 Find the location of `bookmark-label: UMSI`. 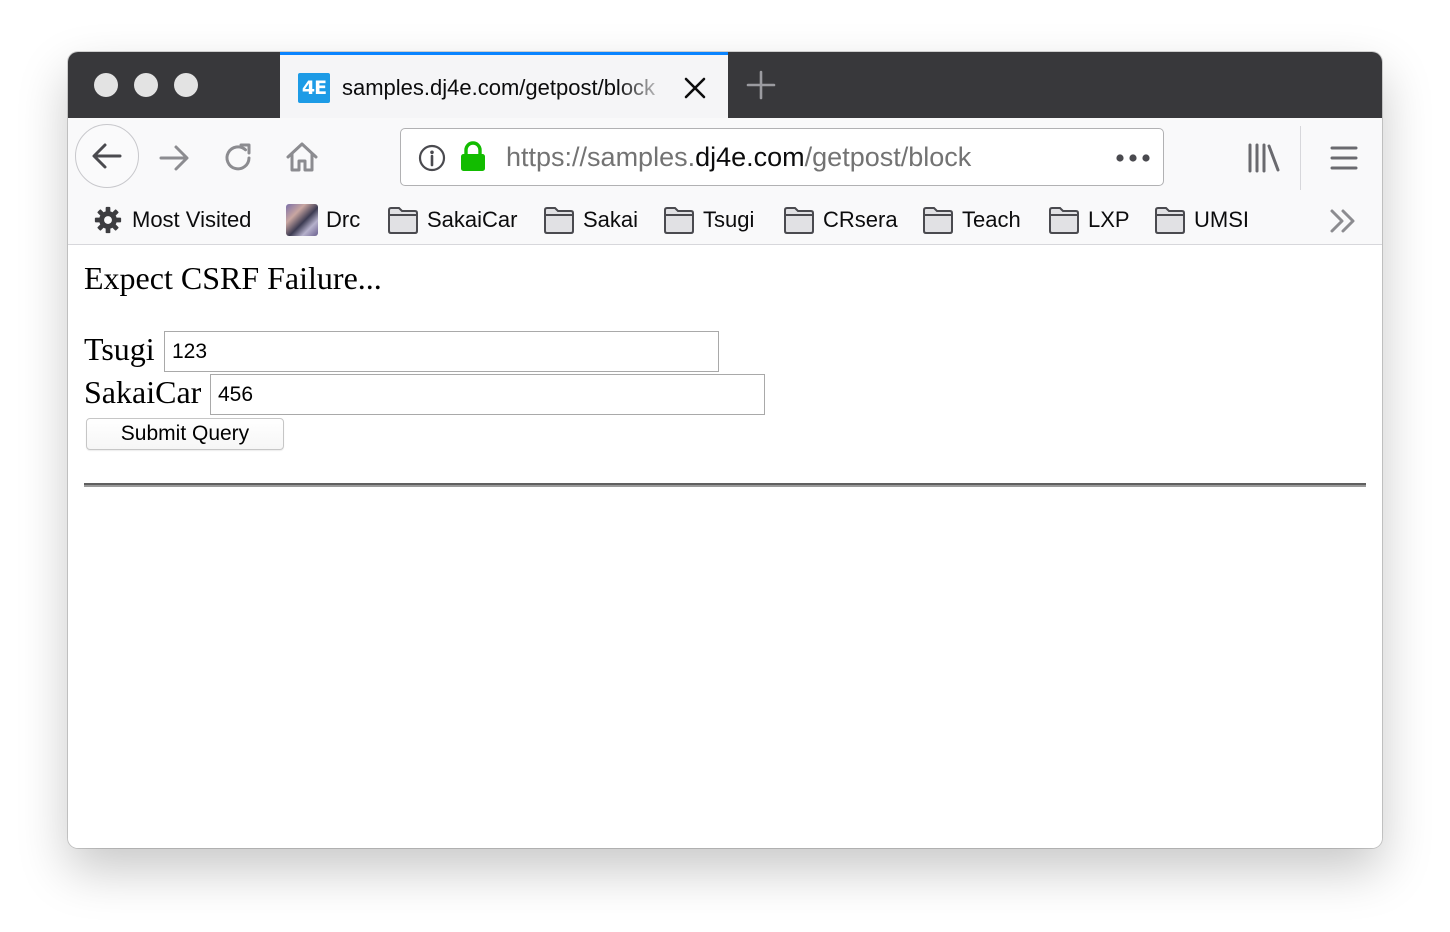

bookmark-label: UMSI is located at coordinates (1221, 219).